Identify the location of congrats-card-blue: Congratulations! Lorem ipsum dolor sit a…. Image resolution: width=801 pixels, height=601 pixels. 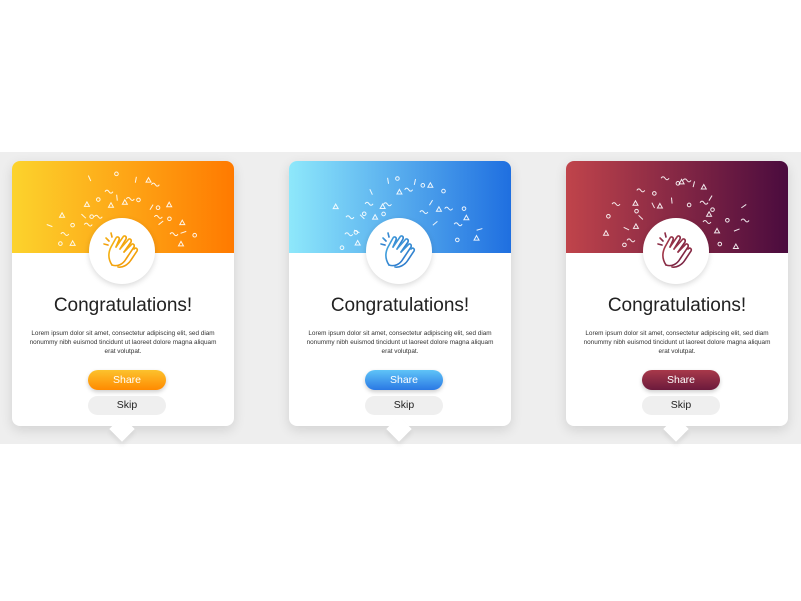
(400, 301).